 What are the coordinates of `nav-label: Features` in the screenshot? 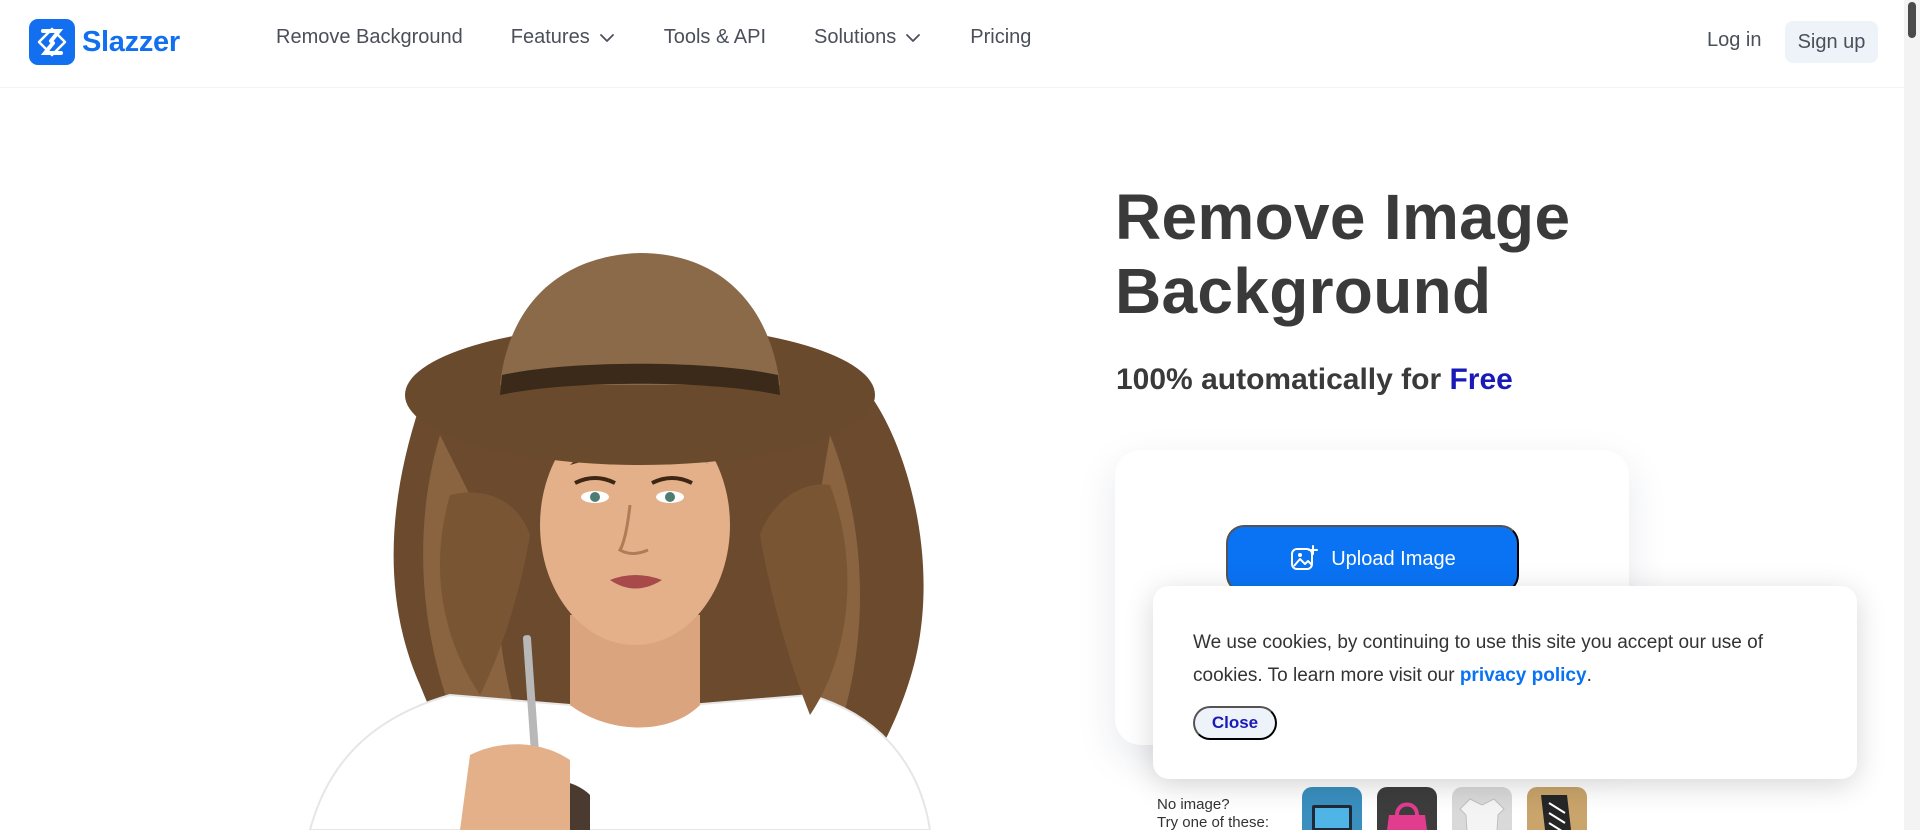 It's located at (550, 37).